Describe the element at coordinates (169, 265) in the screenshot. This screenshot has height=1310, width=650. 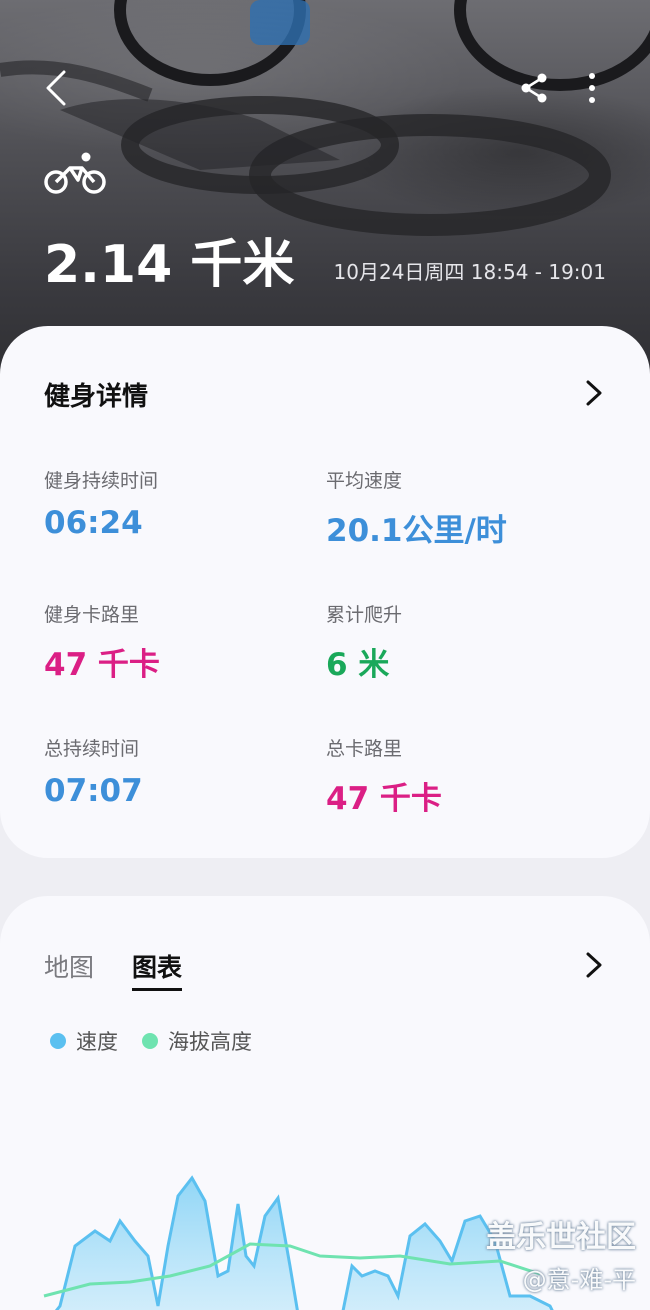
I see `total-distance: 2.14 千米` at that location.